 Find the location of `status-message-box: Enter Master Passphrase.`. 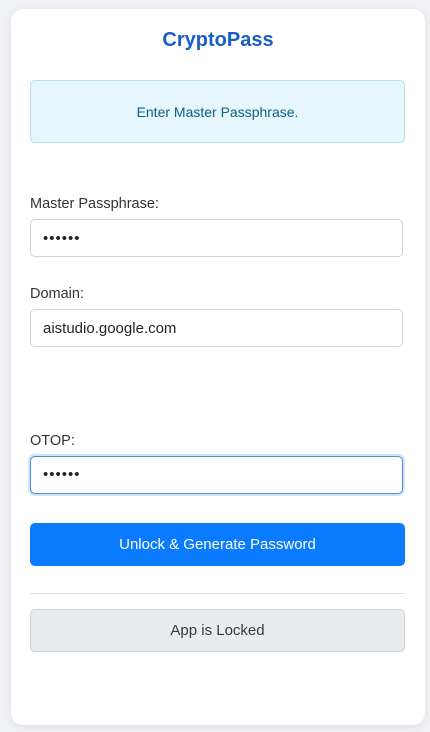

status-message-box: Enter Master Passphrase. is located at coordinates (217, 111).